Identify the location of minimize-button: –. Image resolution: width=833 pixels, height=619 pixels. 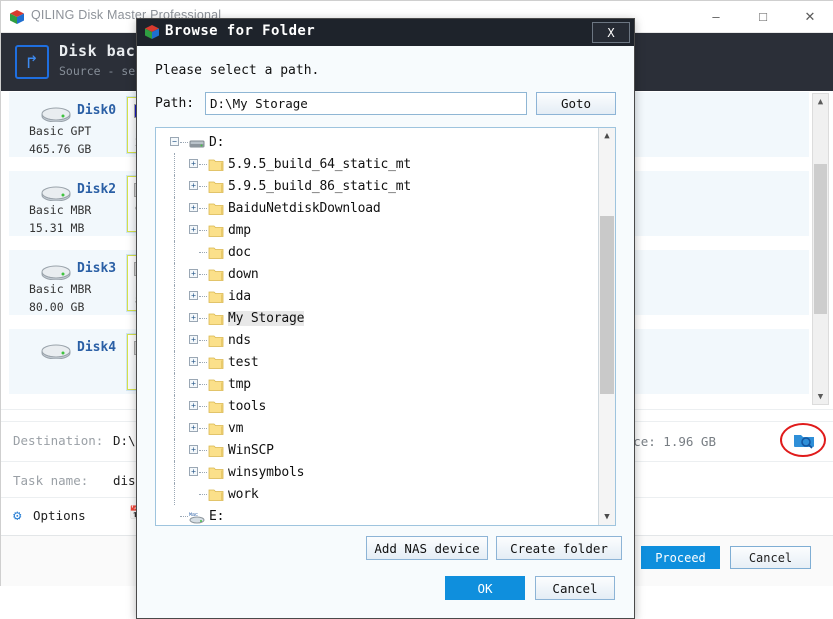
(716, 16).